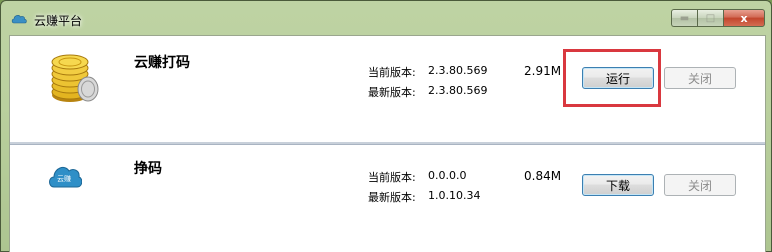 Image resolution: width=772 pixels, height=252 pixels. I want to click on app-name: 挣码, so click(148, 169).